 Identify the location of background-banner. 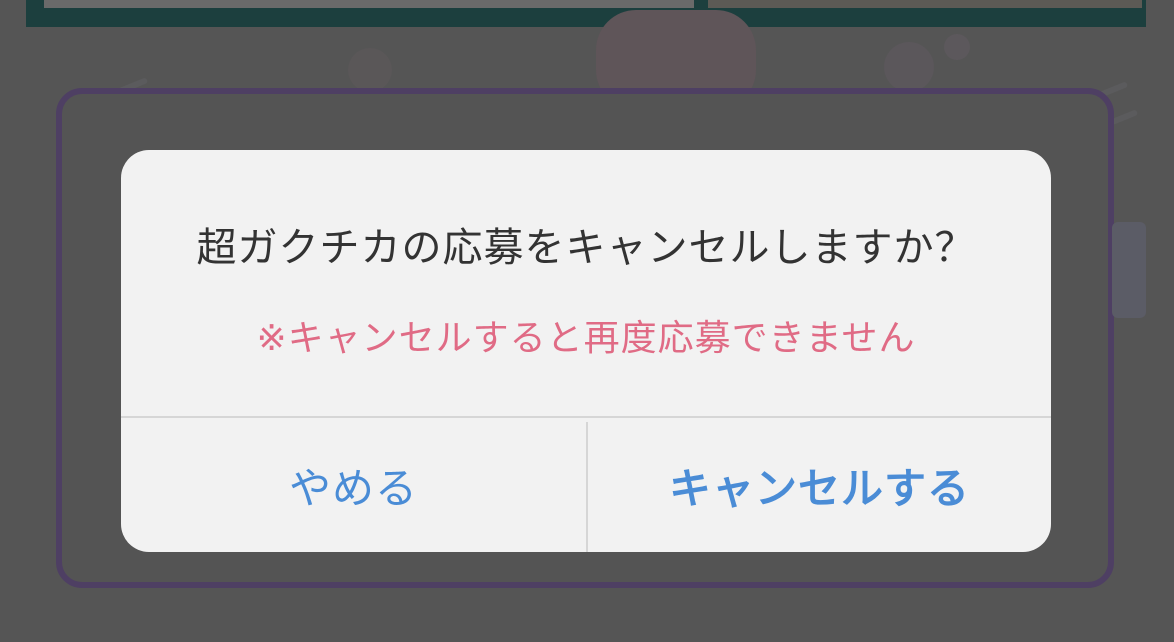
(586, 13).